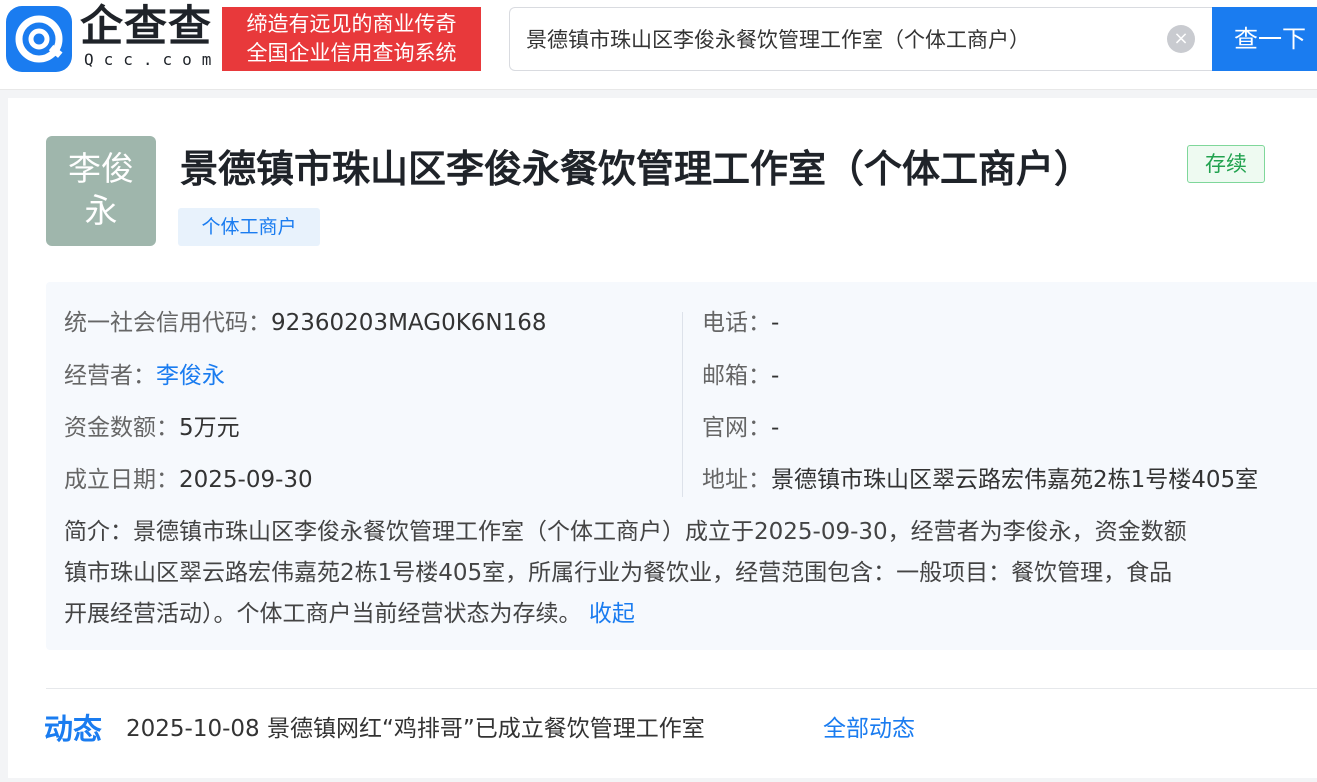  I want to click on address-value: 景德镇市珠山区翠云路宏伟嘉苑2栋1号楼405室, so click(1014, 480).